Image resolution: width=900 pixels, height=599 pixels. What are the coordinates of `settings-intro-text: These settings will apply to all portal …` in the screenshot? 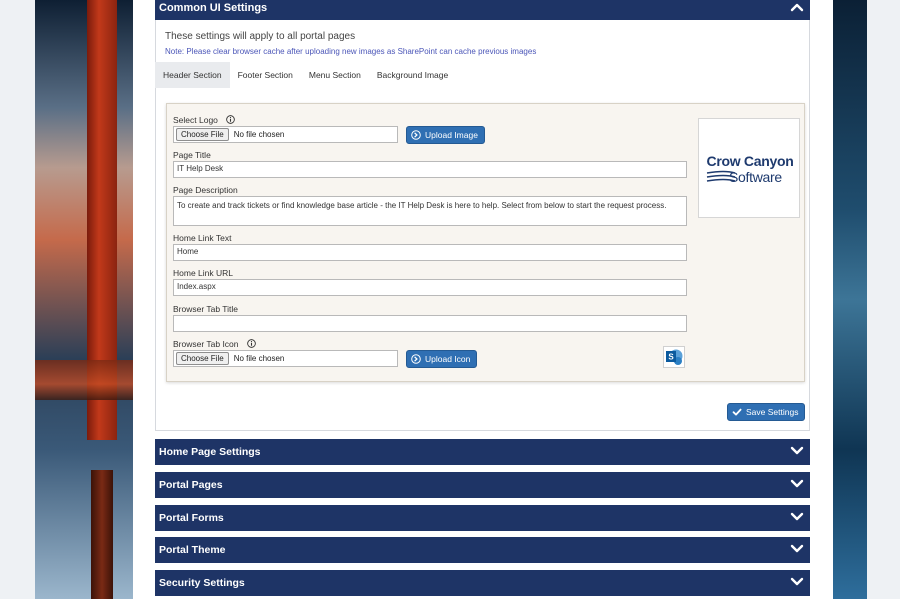 It's located at (260, 36).